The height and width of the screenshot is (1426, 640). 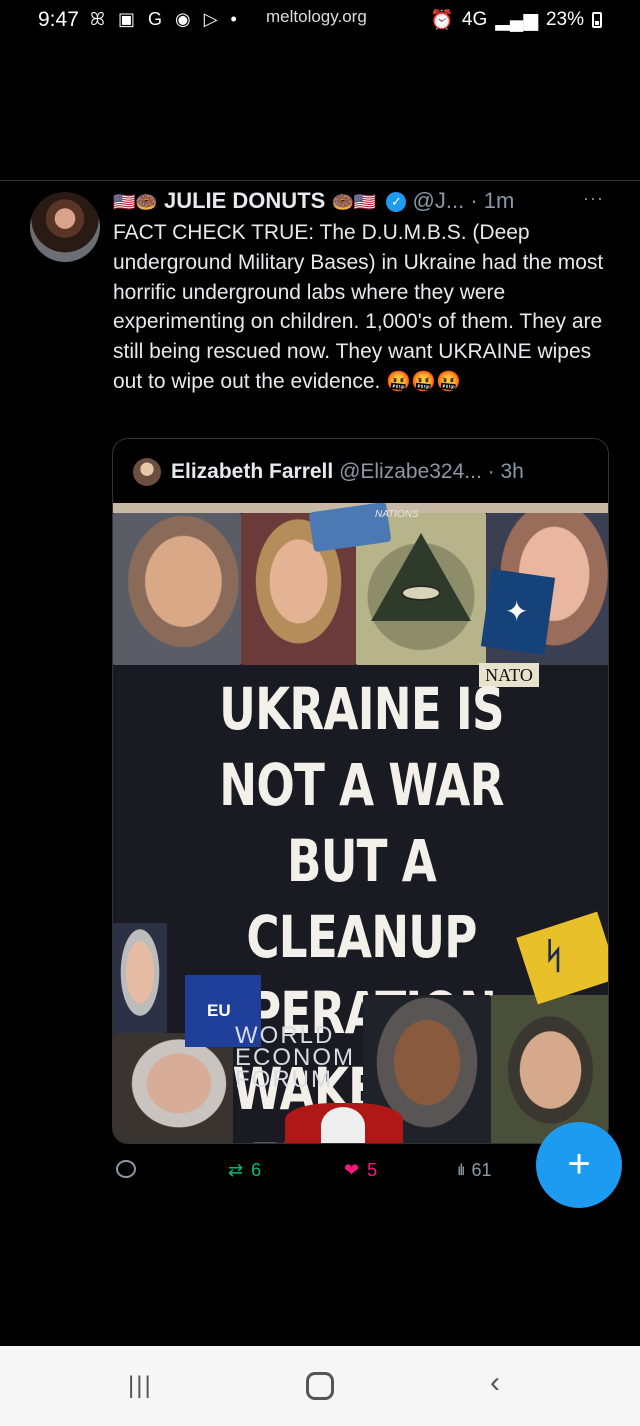 I want to click on views-icon: ılı, so click(x=461, y=1170).